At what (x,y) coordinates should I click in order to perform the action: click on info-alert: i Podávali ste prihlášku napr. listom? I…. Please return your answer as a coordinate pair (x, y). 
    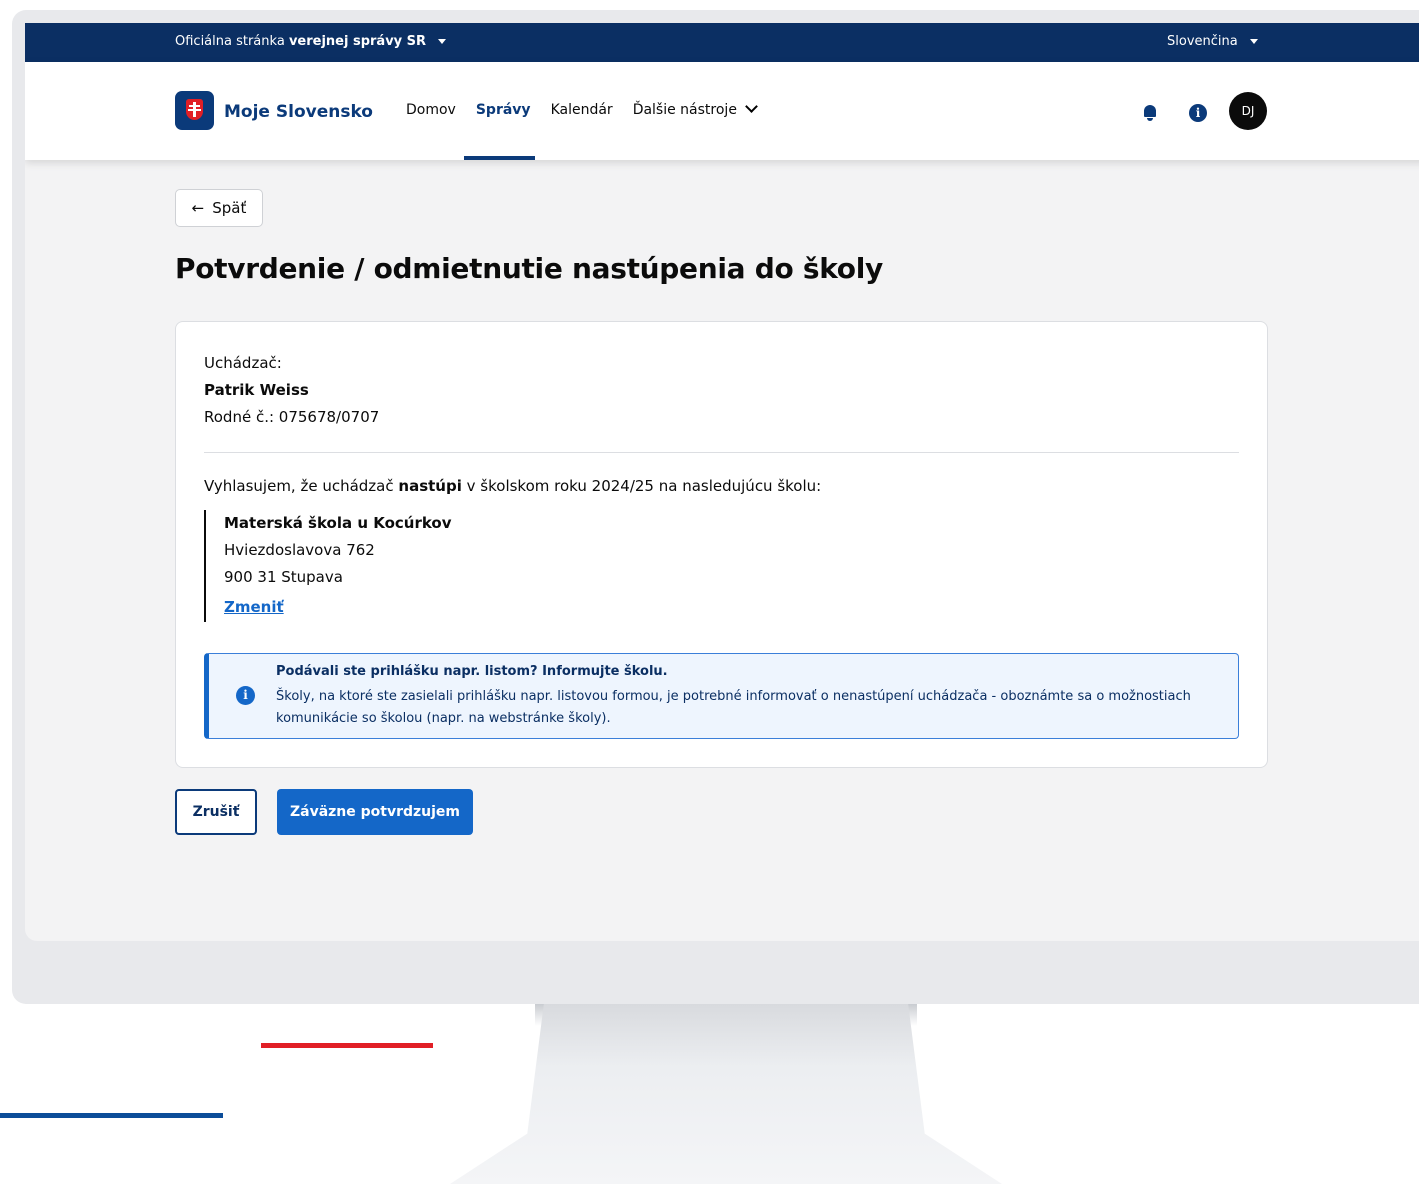
    Looking at the image, I should click on (721, 696).